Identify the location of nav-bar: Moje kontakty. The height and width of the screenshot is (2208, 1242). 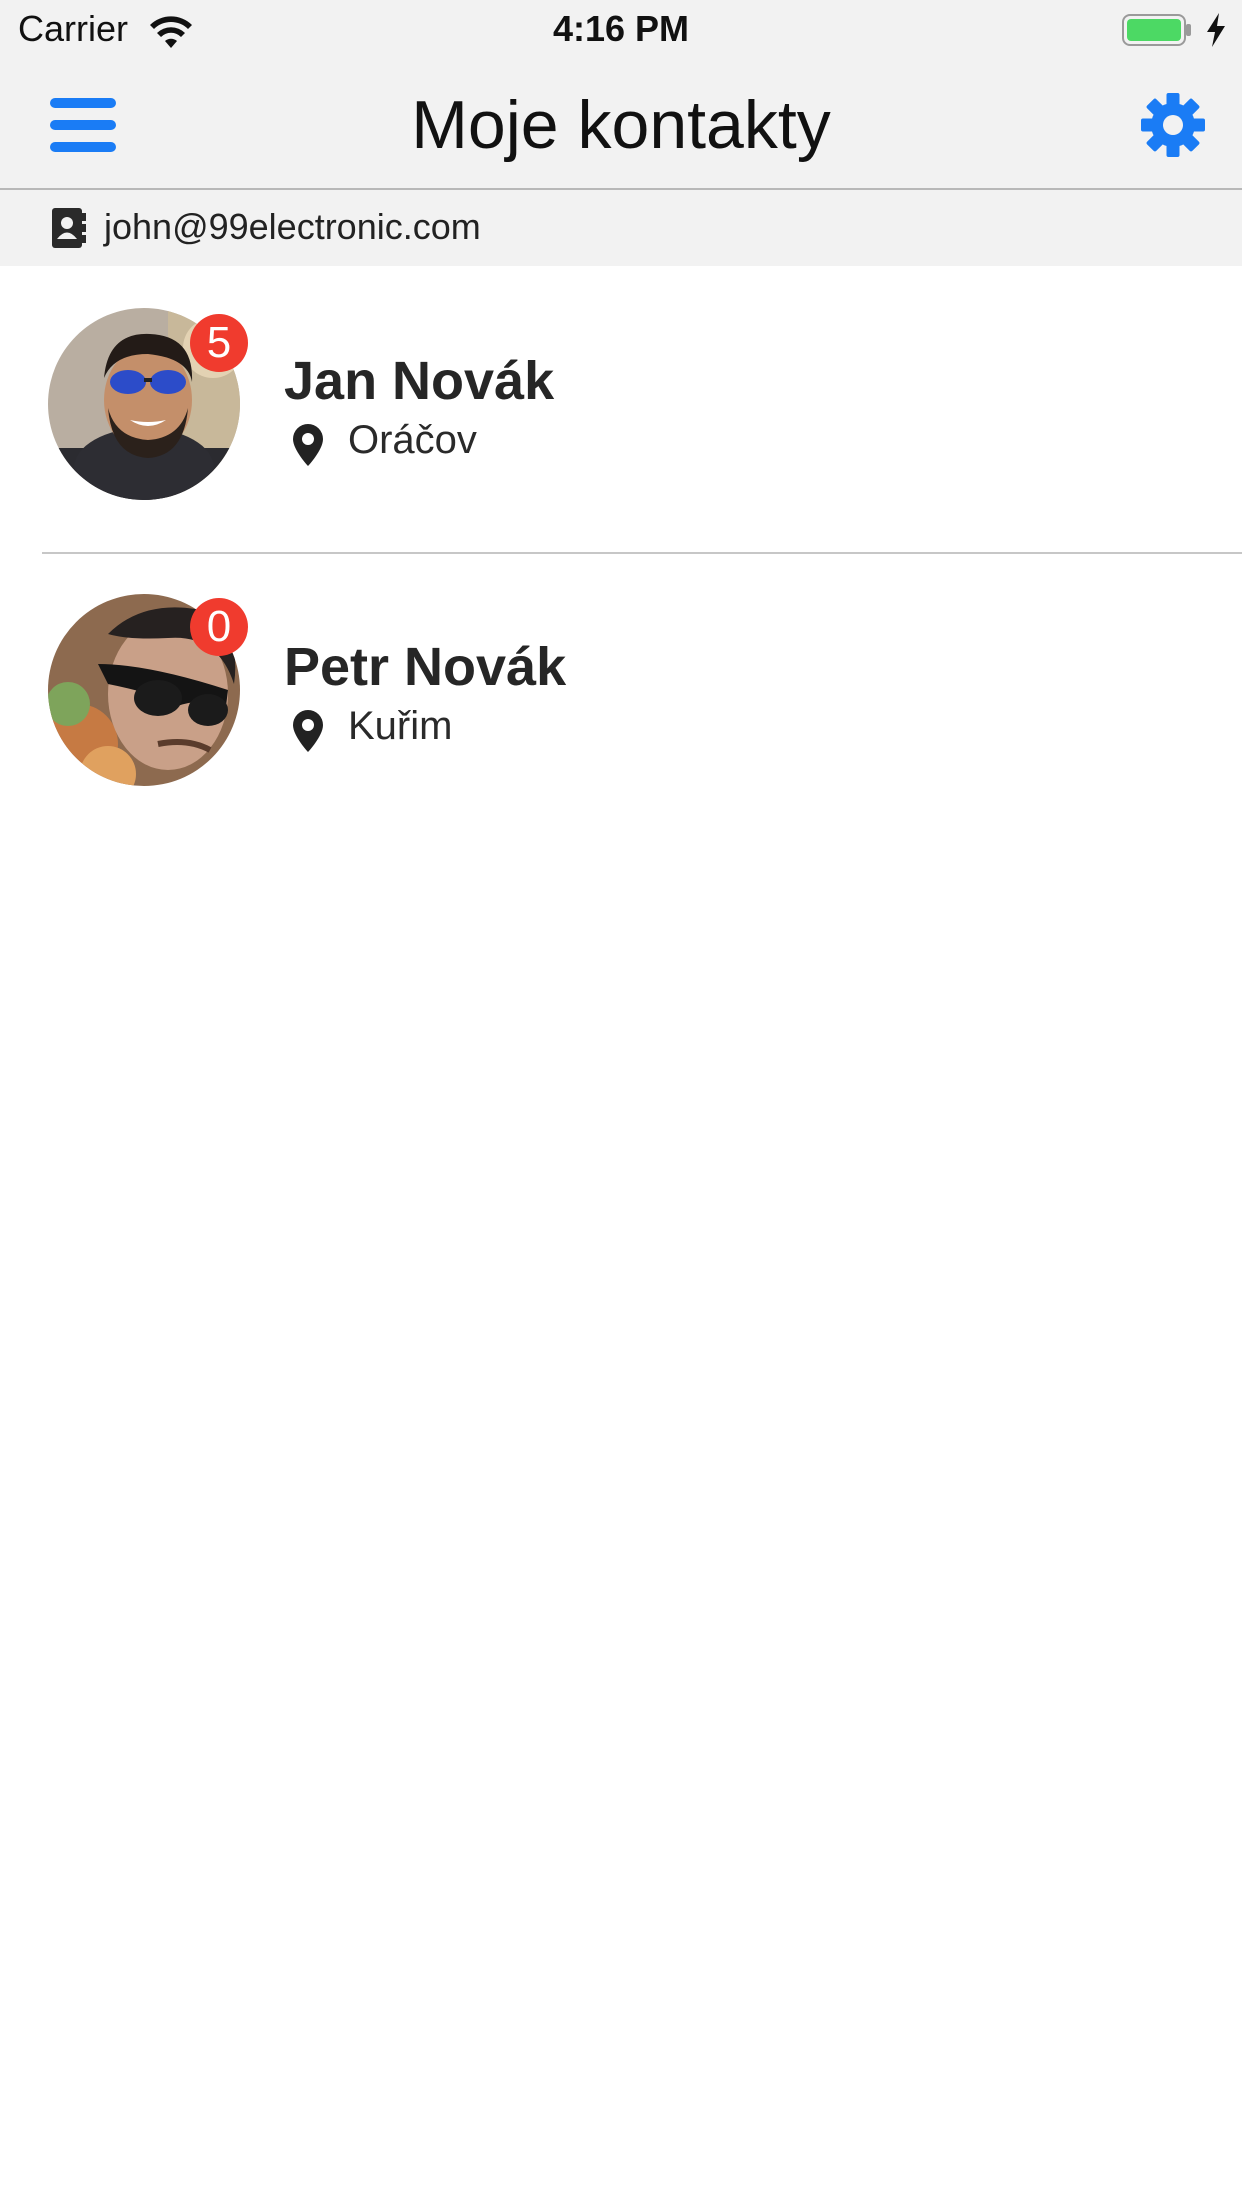
(621, 126).